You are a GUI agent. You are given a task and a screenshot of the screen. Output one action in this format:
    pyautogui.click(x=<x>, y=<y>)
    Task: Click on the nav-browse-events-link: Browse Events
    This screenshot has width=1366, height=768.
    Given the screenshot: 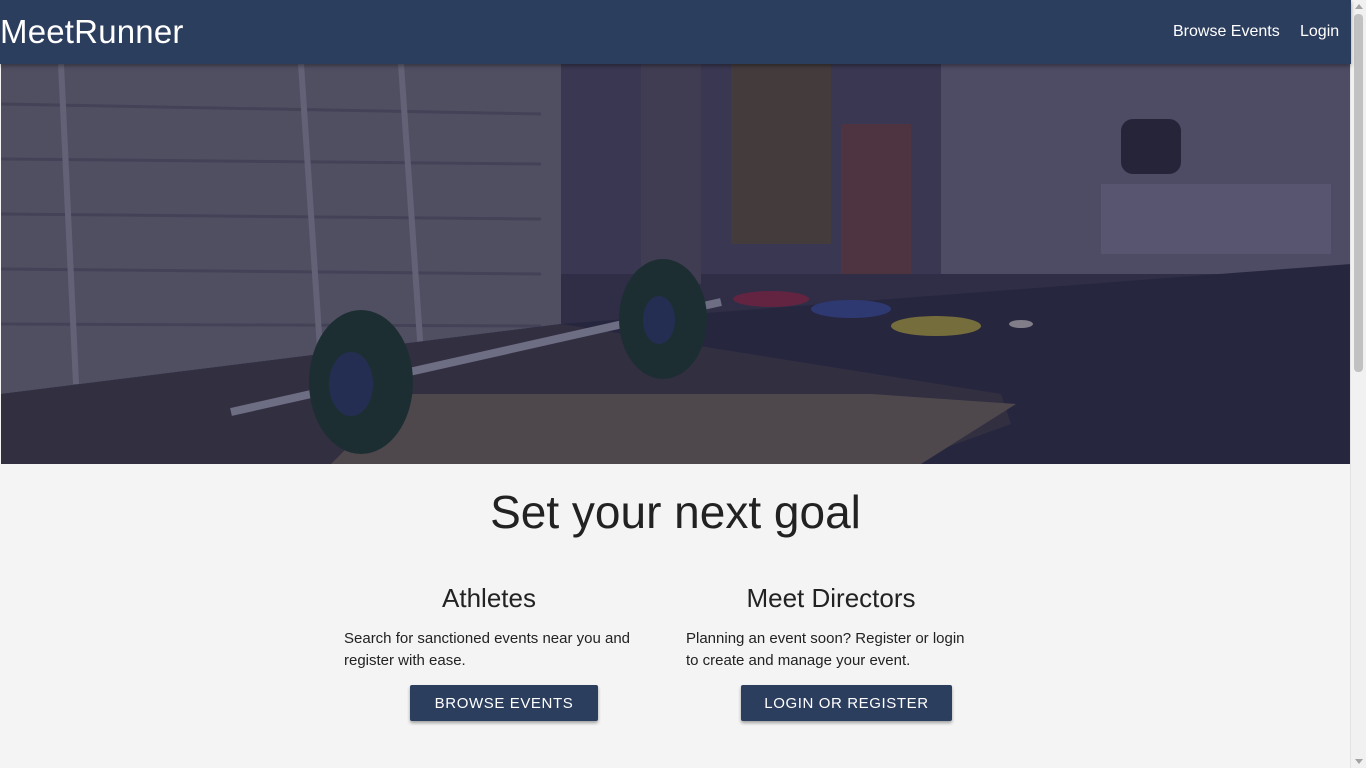 What is the action you would take?
    pyautogui.click(x=1226, y=32)
    